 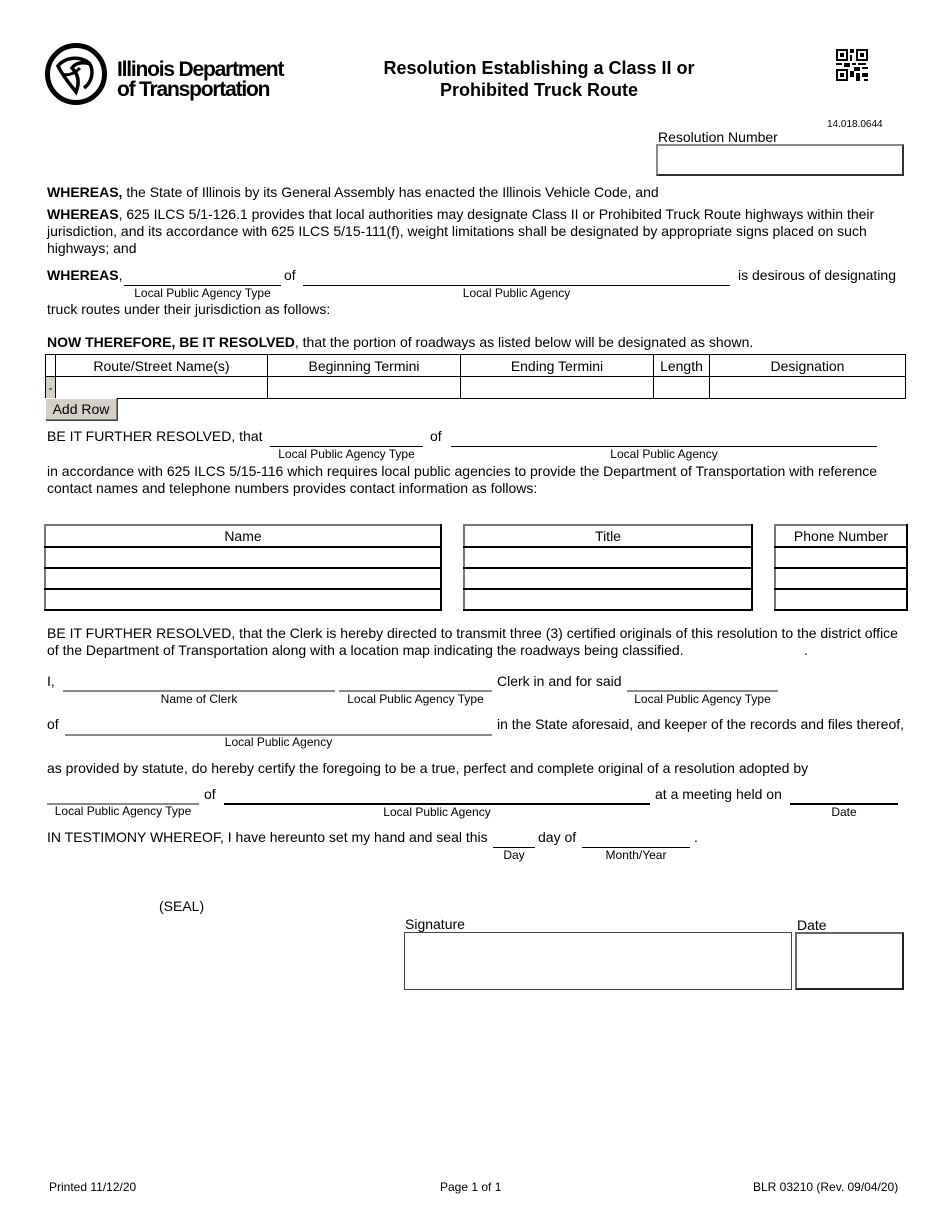 What do you see at coordinates (243, 536) in the screenshot?
I see `column-header-name: Name` at bounding box center [243, 536].